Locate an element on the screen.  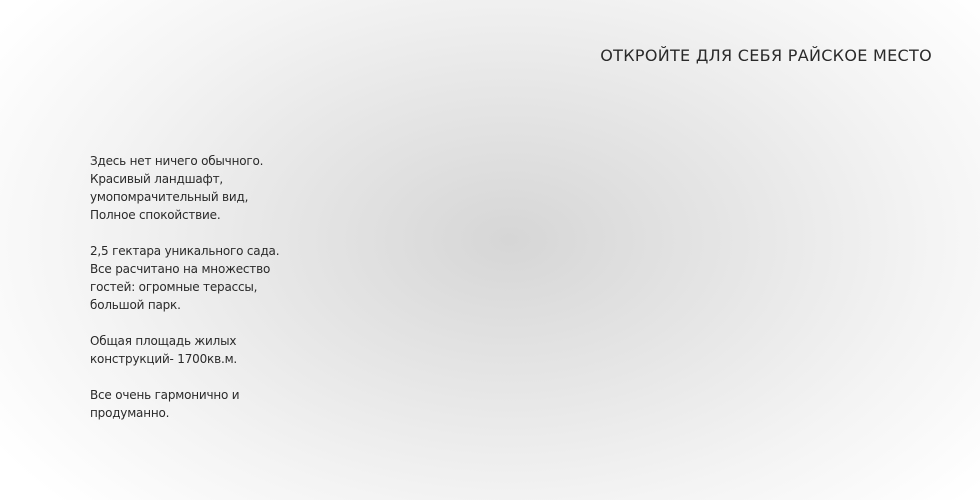
description-line: Все очень гармонично и is located at coordinates (165, 395).